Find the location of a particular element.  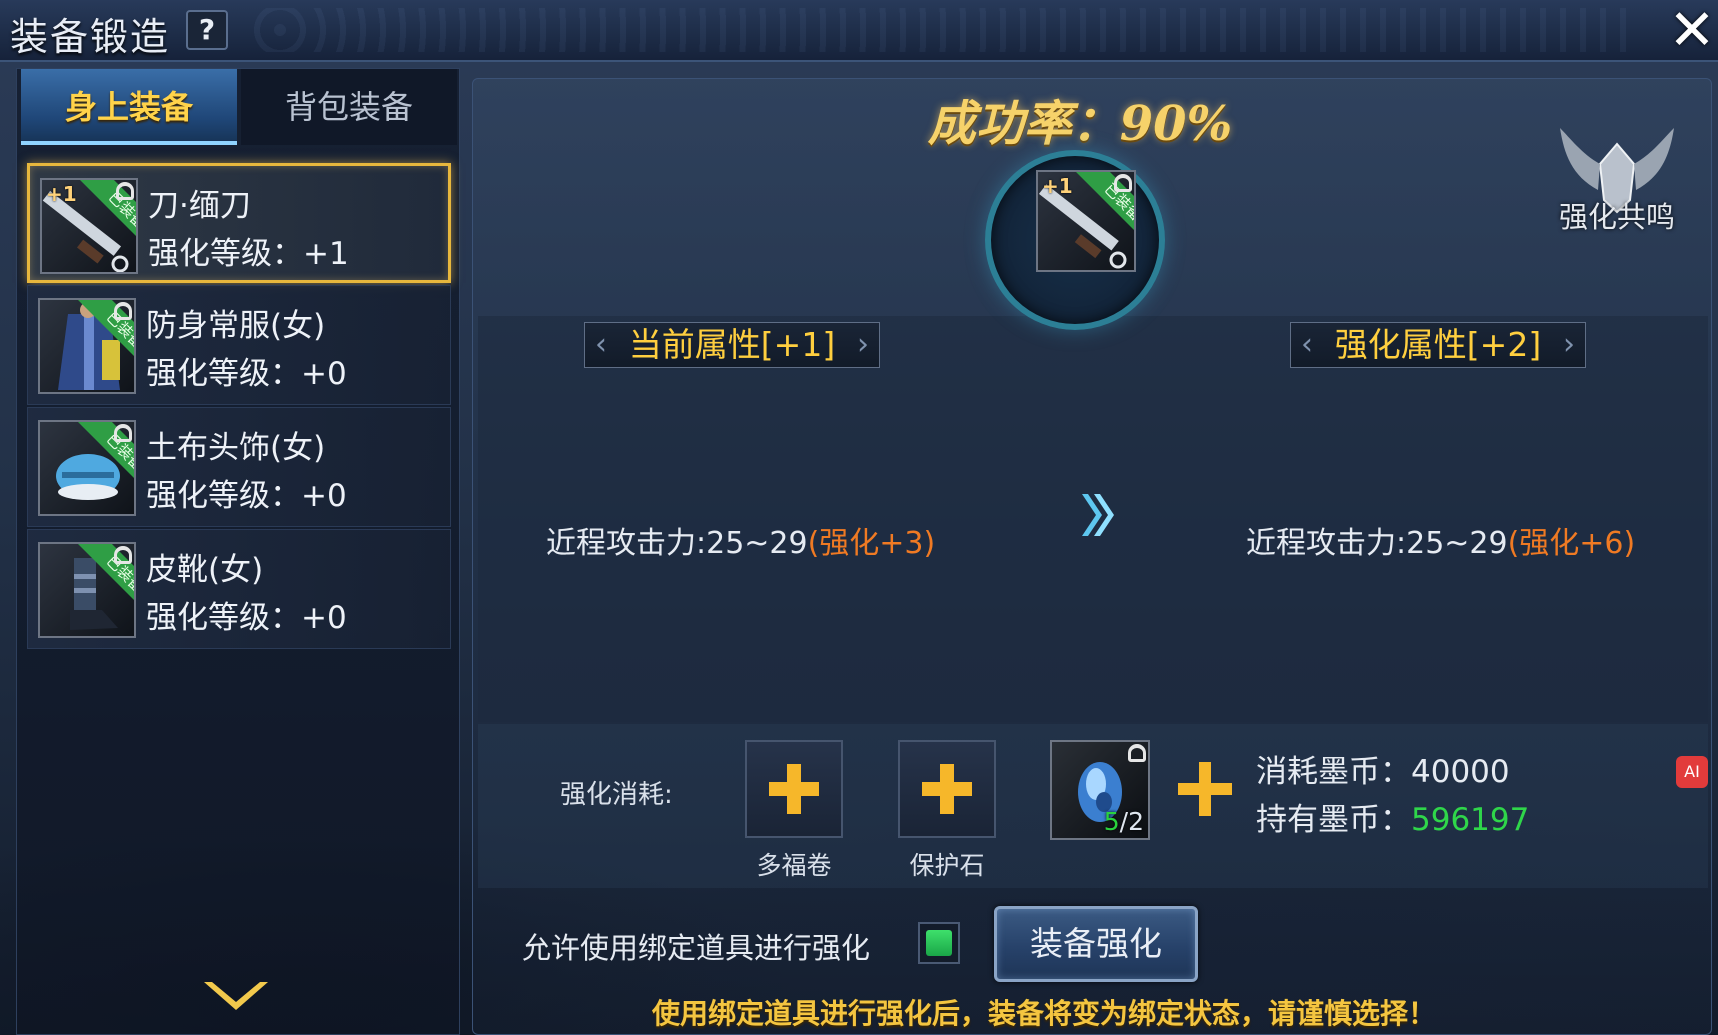

equipment-level: 强化等级：+1 is located at coordinates (248, 254).